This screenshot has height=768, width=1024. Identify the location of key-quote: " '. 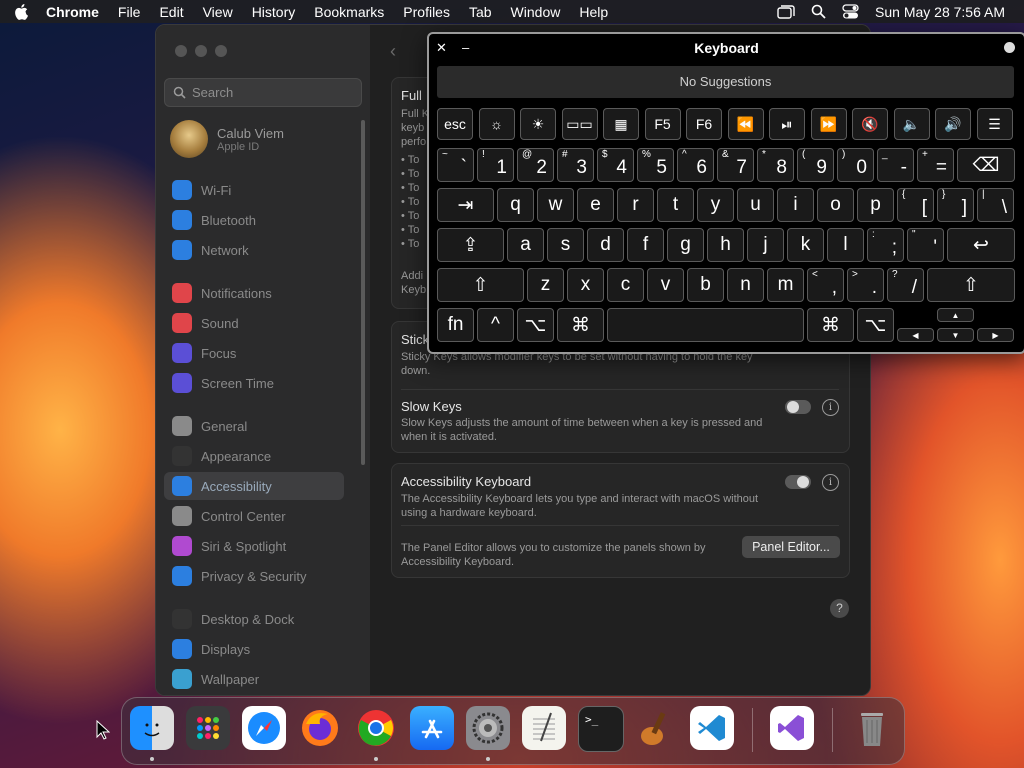
(925, 245).